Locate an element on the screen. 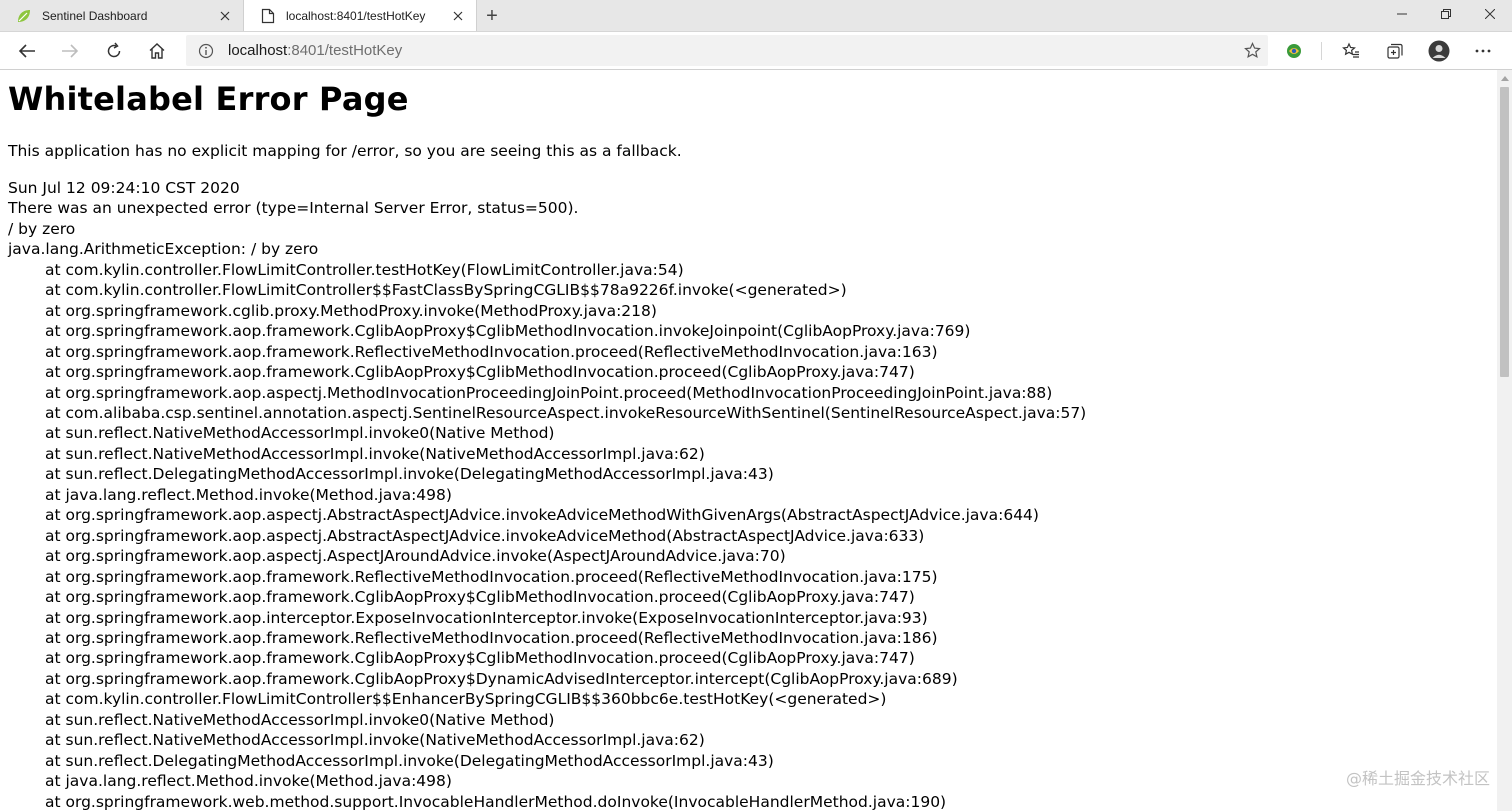  toolbar-divider is located at coordinates (1321, 51).